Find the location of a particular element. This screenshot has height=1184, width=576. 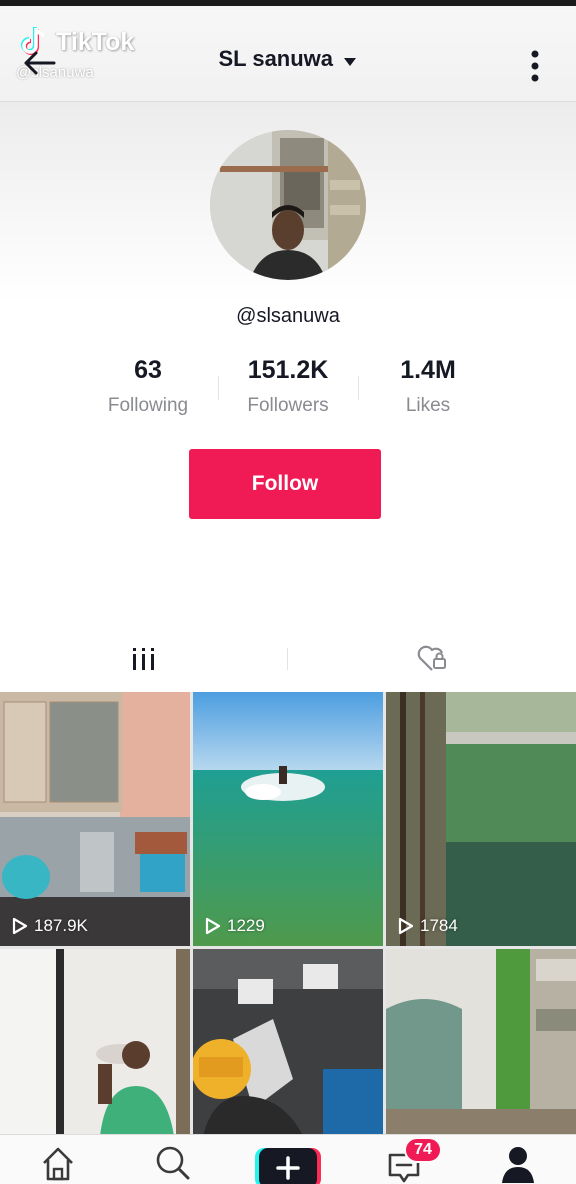

profile-name-switcher: SL sanuwa is located at coordinates (288, 59).